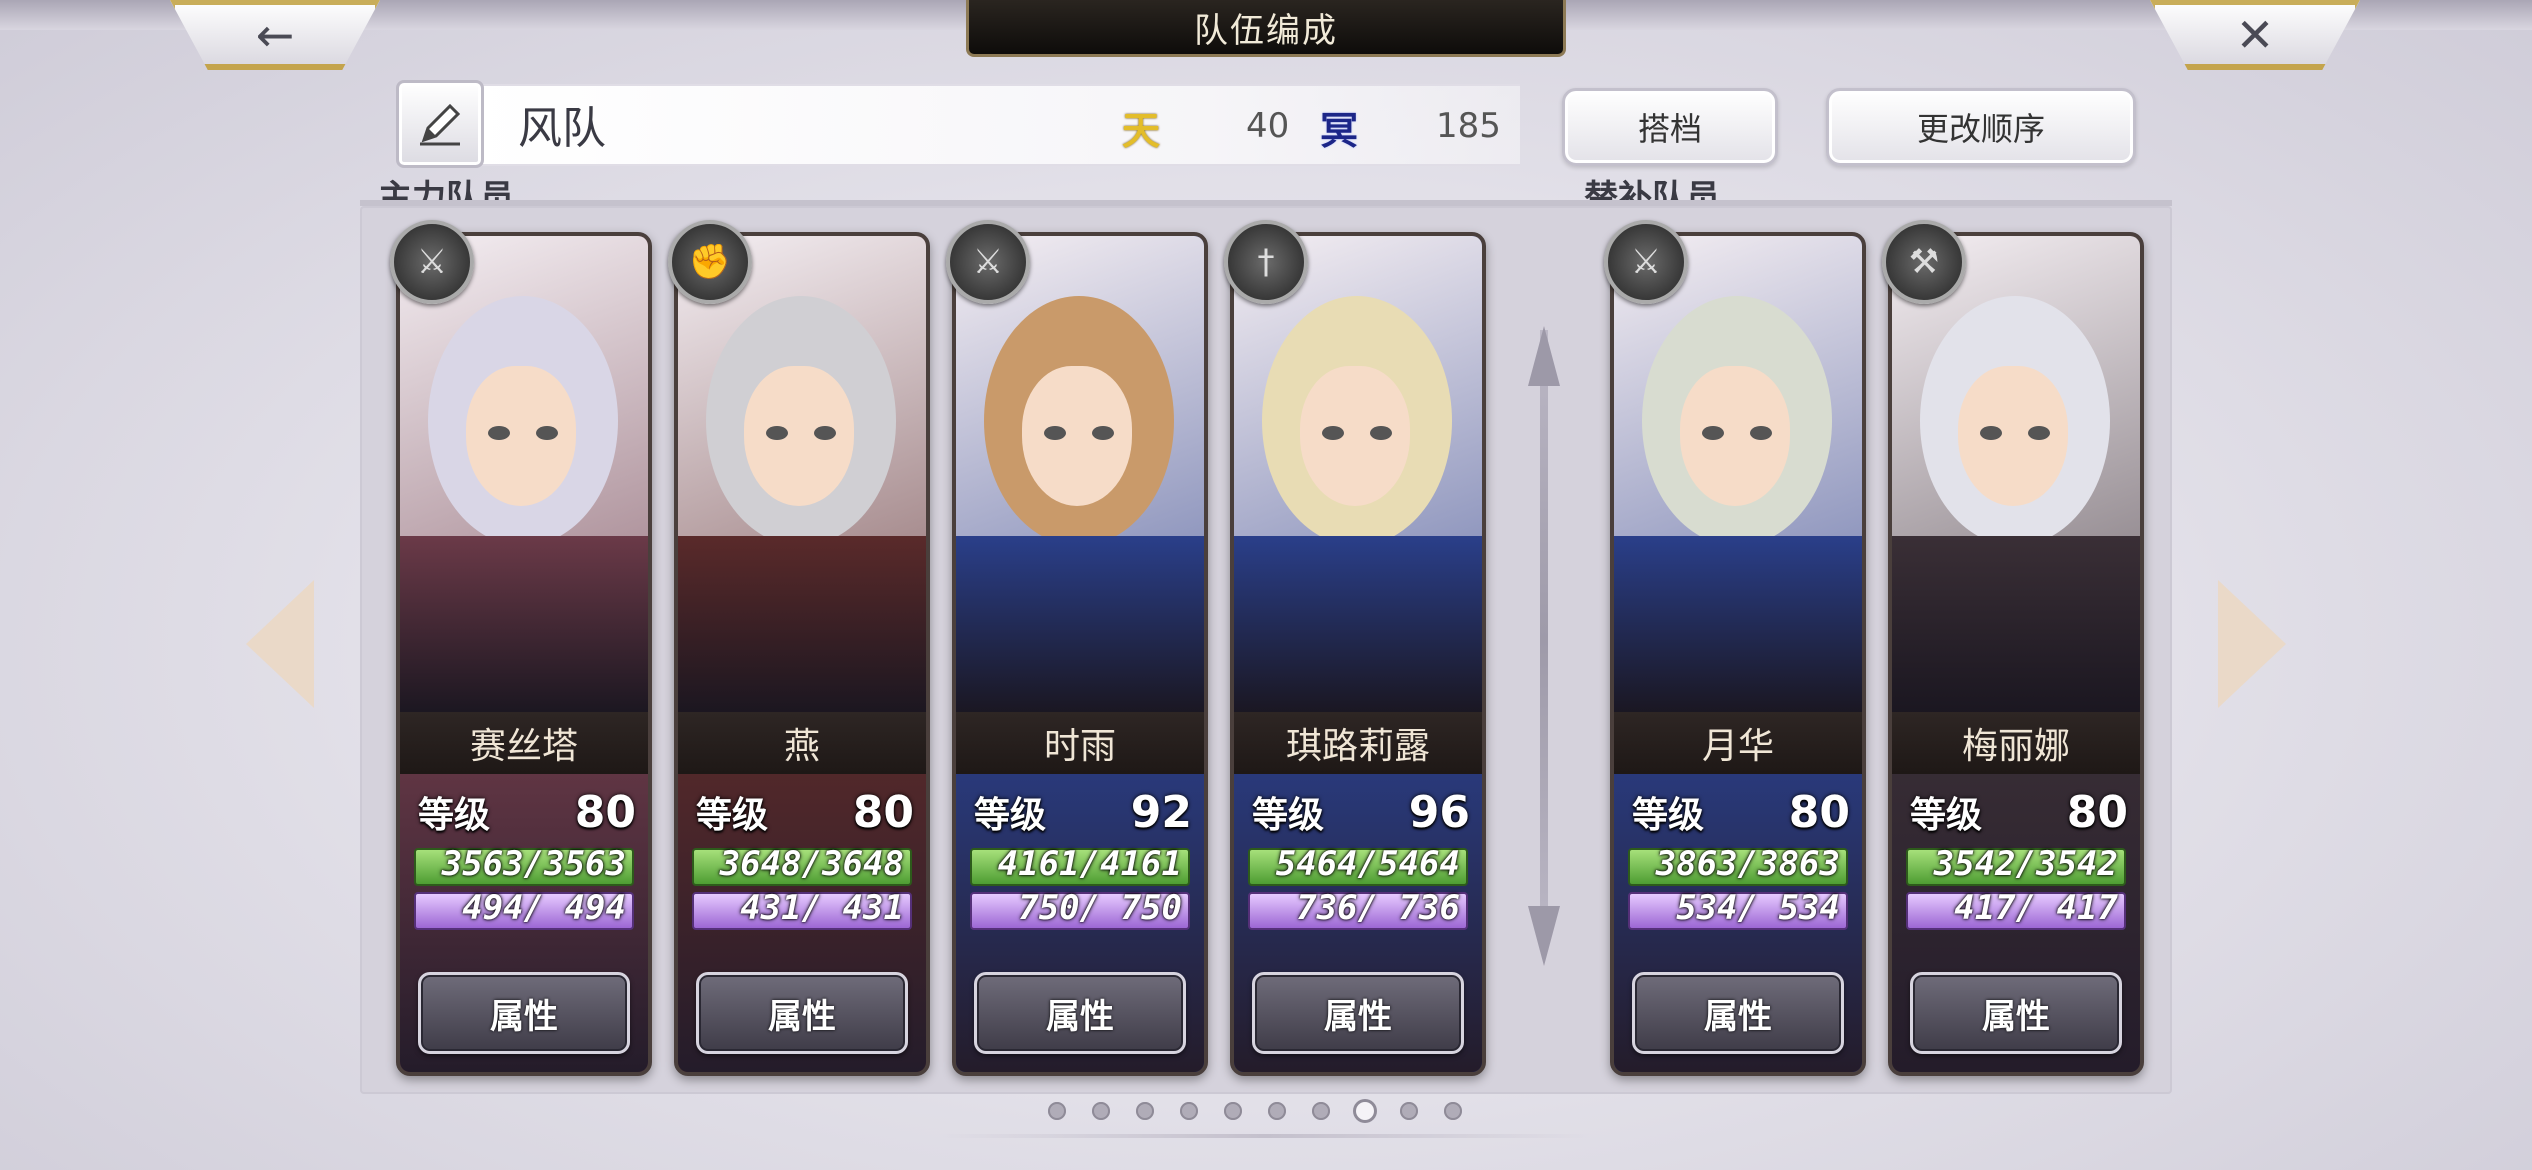 The width and height of the screenshot is (2532, 1170). What do you see at coordinates (562, 128) in the screenshot?
I see `team-name: 风队` at bounding box center [562, 128].